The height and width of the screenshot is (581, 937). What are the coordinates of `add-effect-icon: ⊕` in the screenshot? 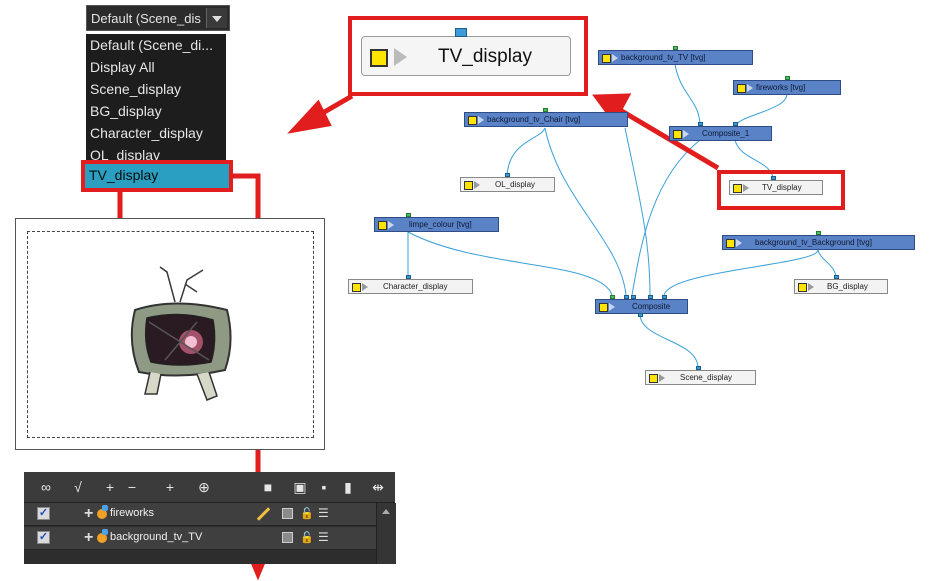 It's located at (204, 487).